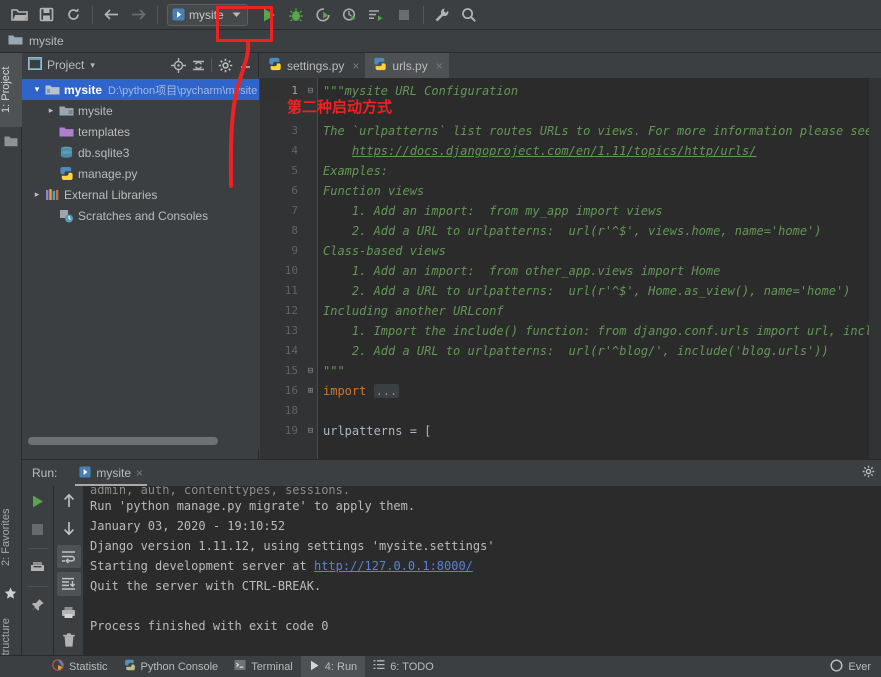  Describe the element at coordinates (850, 666) in the screenshot. I see `statusbar-item-event-log: Ever` at that location.